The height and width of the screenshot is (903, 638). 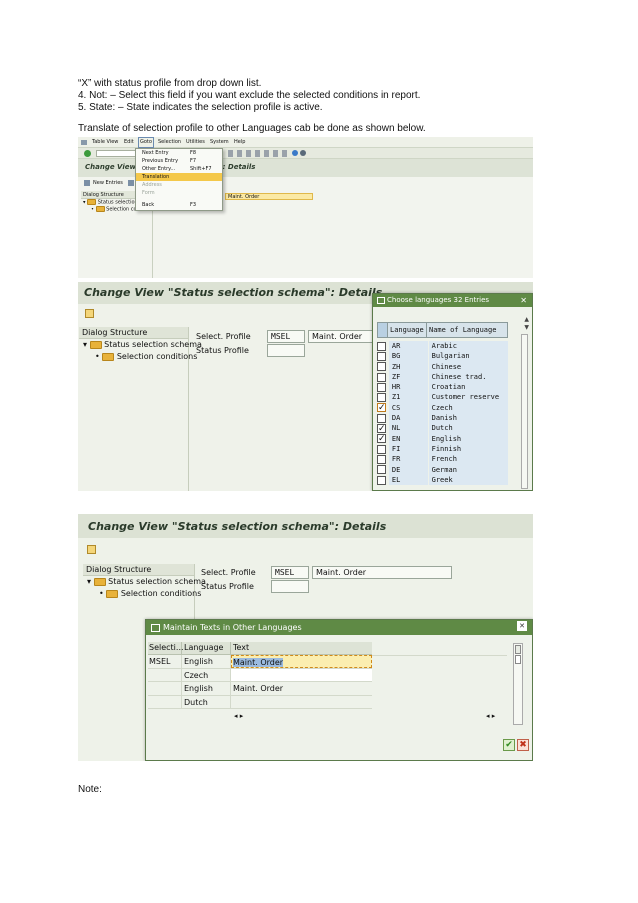 What do you see at coordinates (442, 366) in the screenshot?
I see `language-row: ZH Chinese` at bounding box center [442, 366].